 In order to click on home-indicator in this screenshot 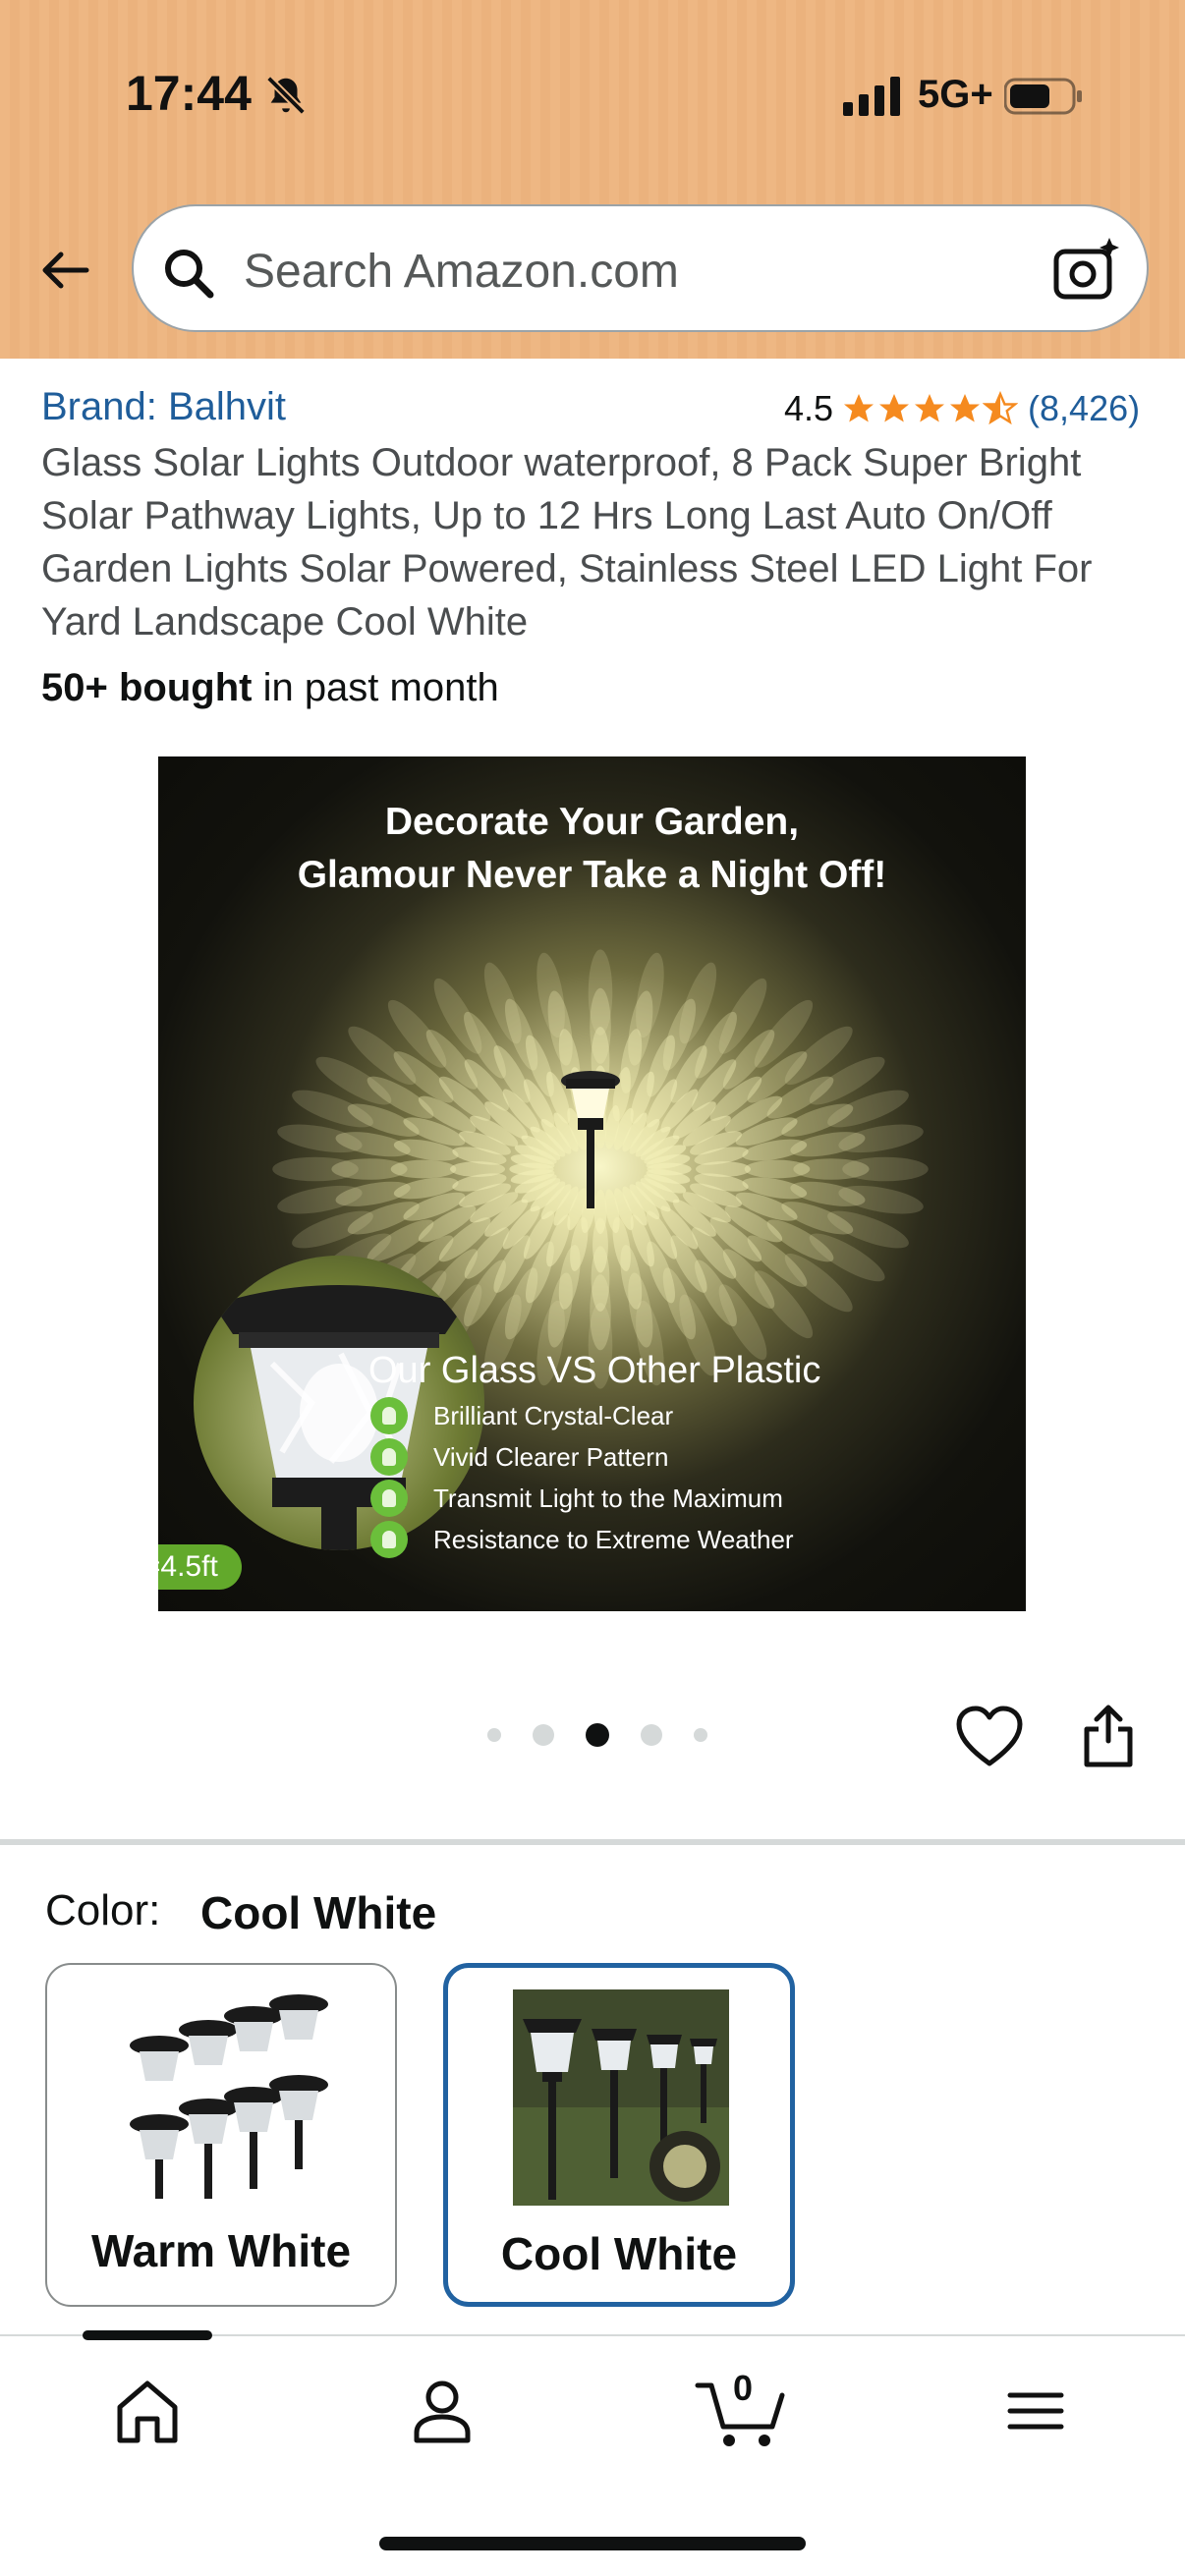, I will do `click(592, 2543)`.